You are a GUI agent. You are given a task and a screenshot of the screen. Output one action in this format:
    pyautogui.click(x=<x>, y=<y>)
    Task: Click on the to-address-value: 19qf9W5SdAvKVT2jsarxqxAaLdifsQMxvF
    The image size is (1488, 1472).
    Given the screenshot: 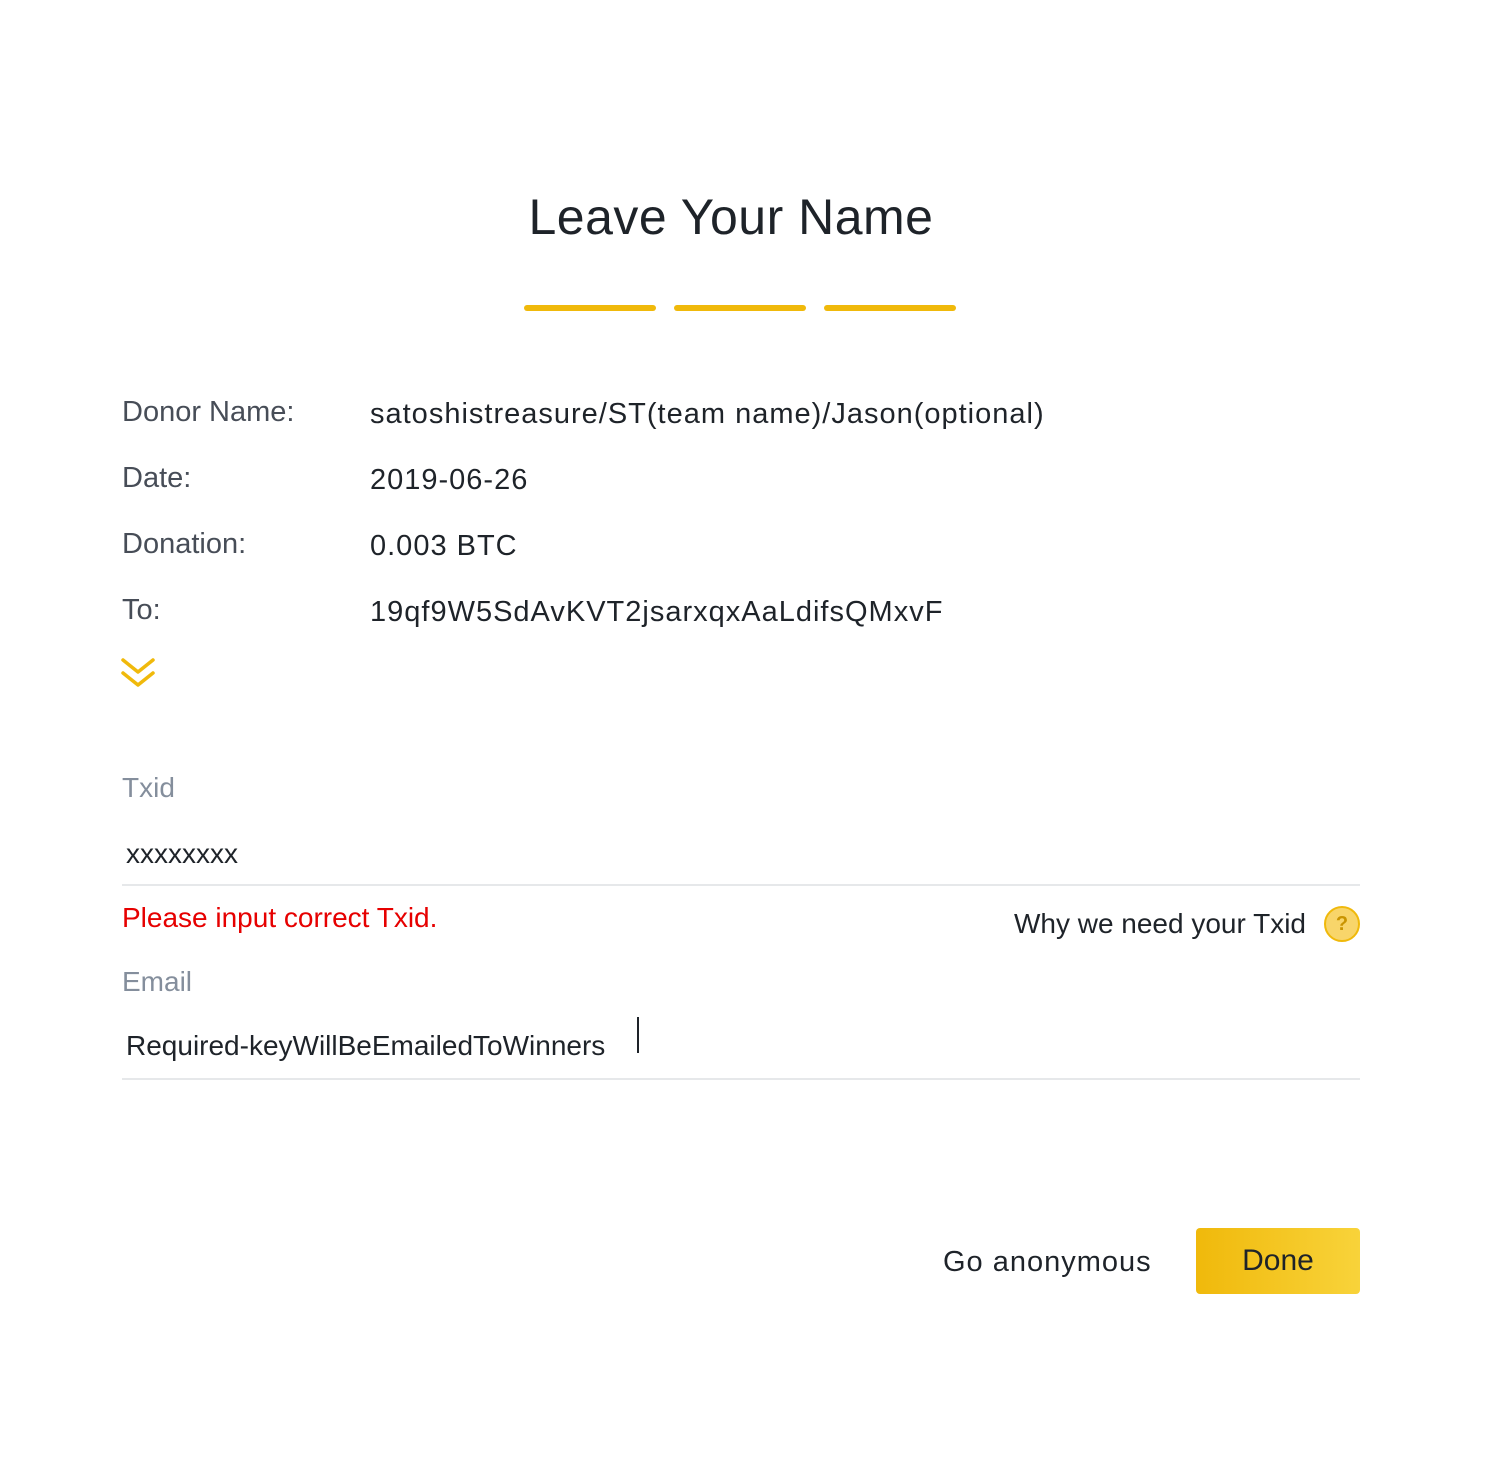 What is the action you would take?
    pyautogui.click(x=657, y=612)
    